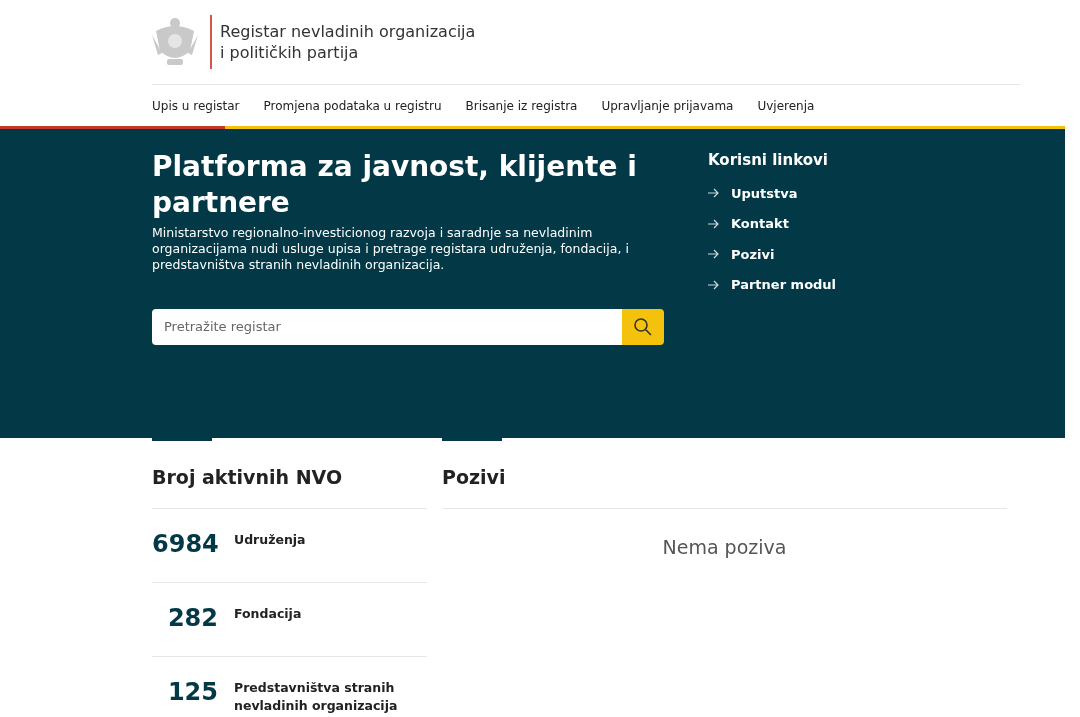  Describe the element at coordinates (185, 544) in the screenshot. I see `stat-count: 6984` at that location.